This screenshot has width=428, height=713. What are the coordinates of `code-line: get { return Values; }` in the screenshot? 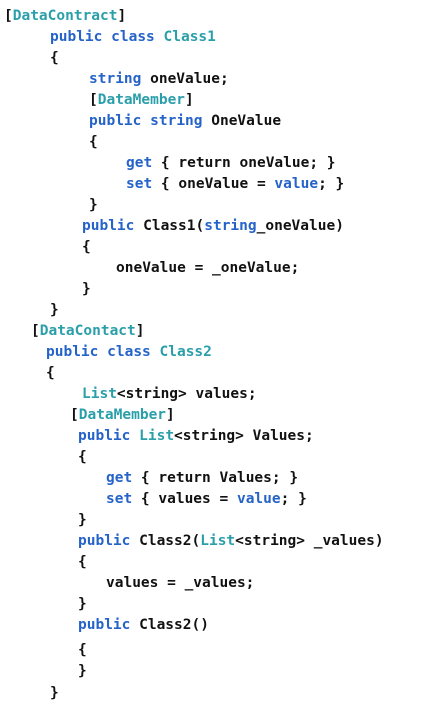 It's located at (202, 478).